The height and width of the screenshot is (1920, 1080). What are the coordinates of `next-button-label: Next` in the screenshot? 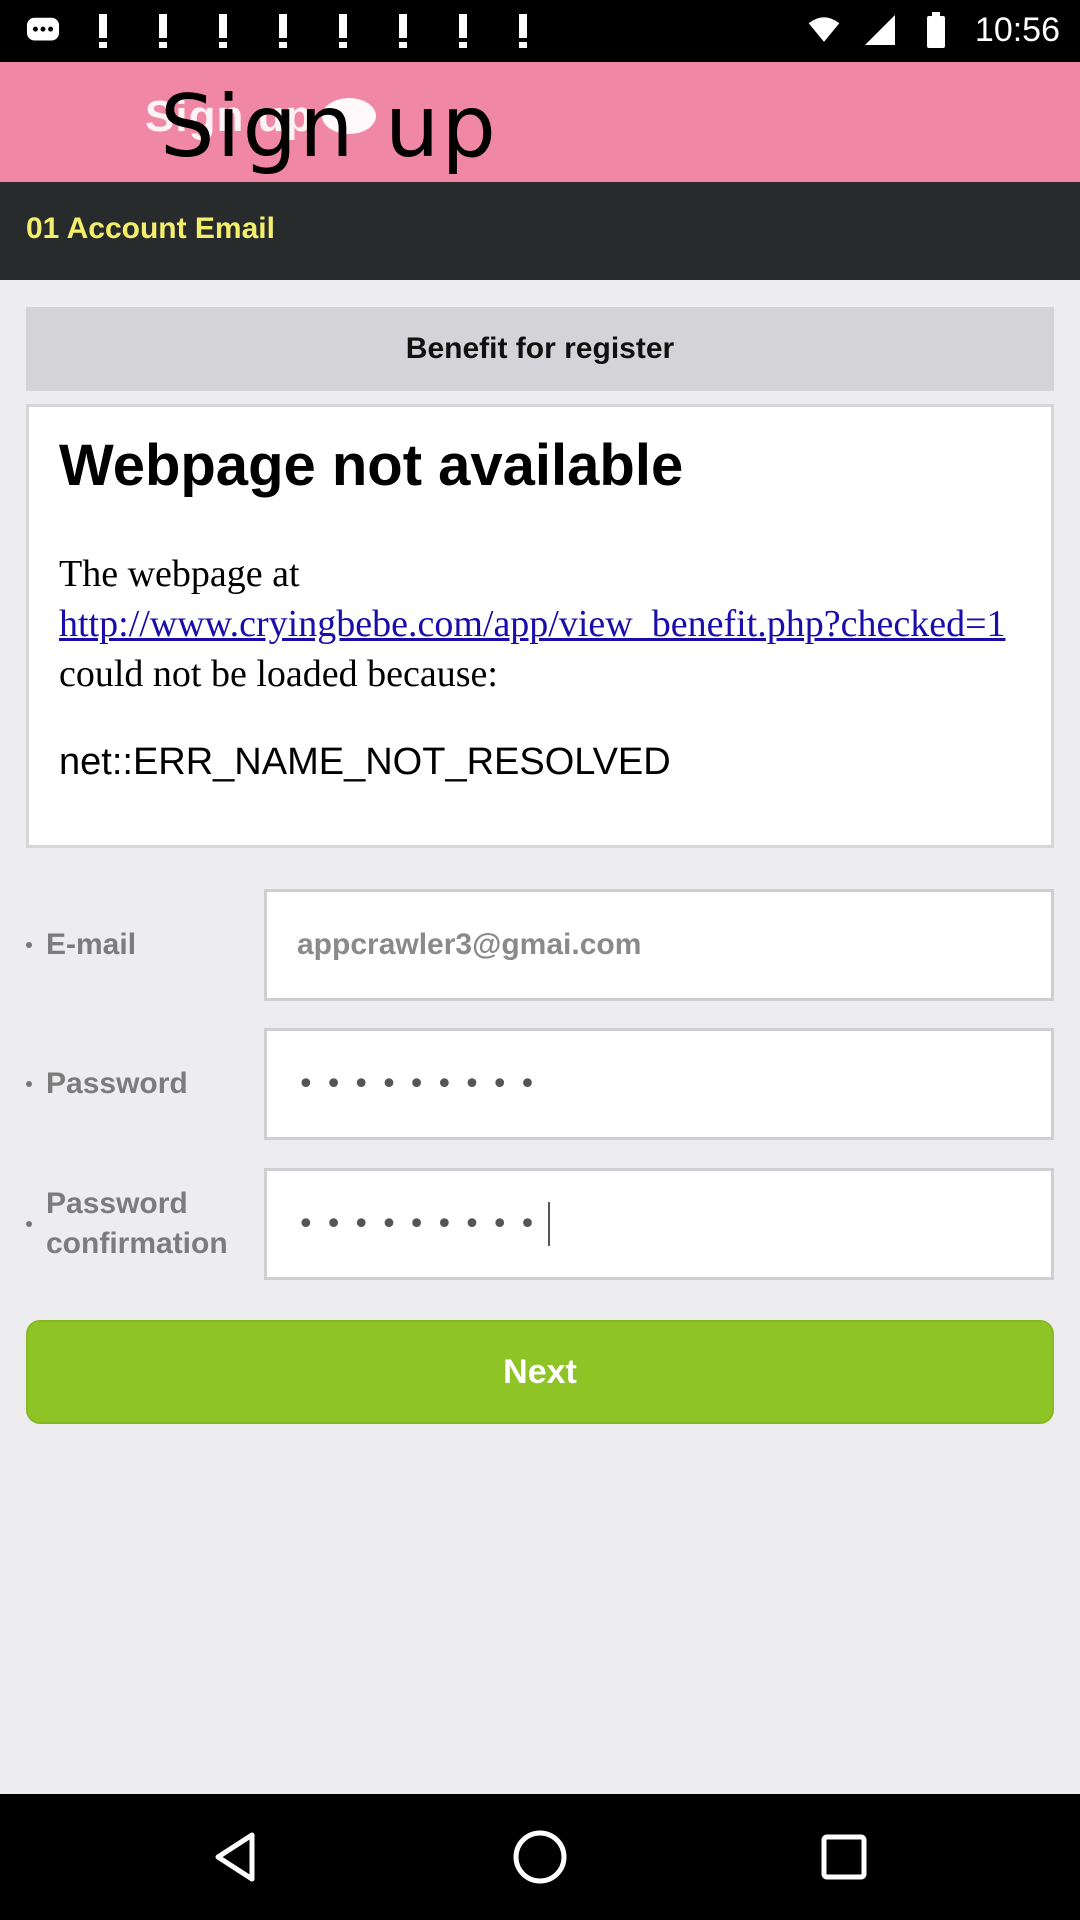 It's located at (540, 1371).